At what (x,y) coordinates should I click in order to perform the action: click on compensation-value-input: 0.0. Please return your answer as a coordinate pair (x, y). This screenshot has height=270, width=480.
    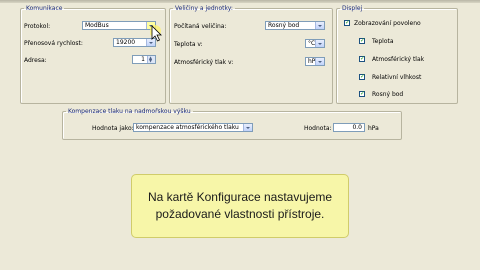
    Looking at the image, I should click on (349, 127).